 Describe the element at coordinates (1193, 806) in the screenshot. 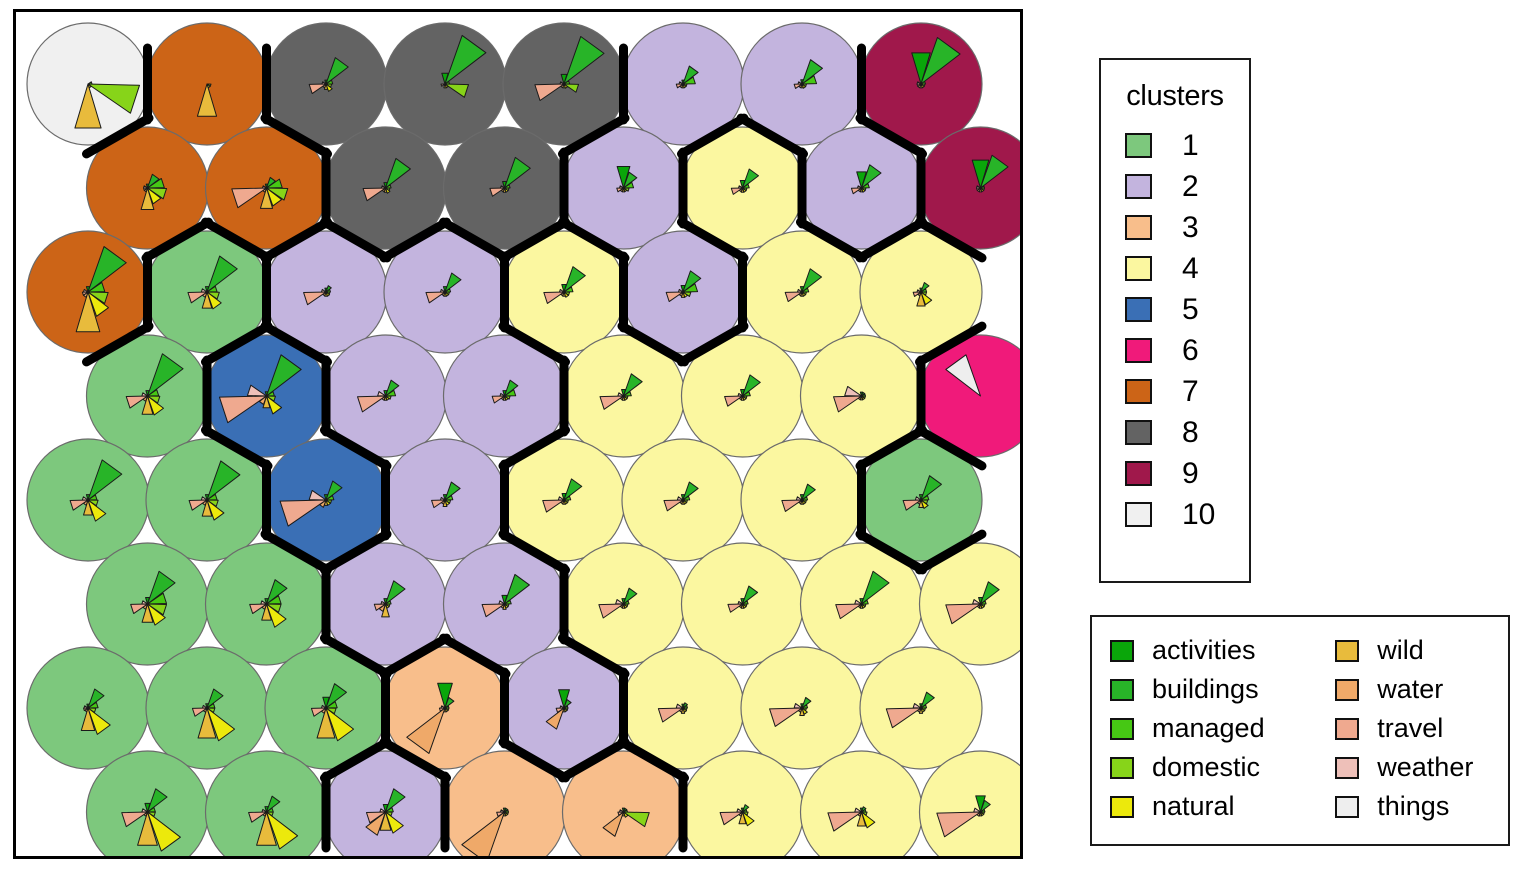

I see `variable-label: natural` at that location.